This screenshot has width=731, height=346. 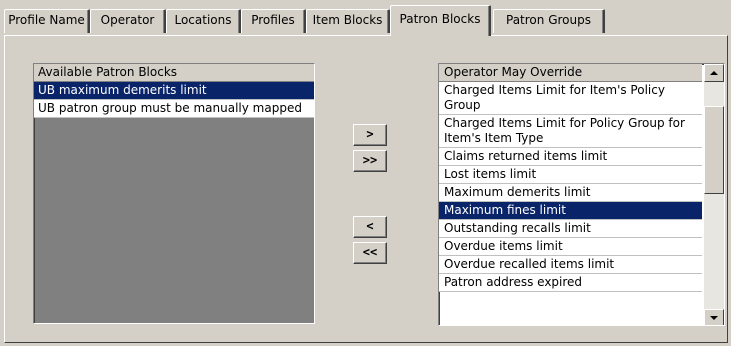 I want to click on tab-label: Item Blocks, so click(x=347, y=20).